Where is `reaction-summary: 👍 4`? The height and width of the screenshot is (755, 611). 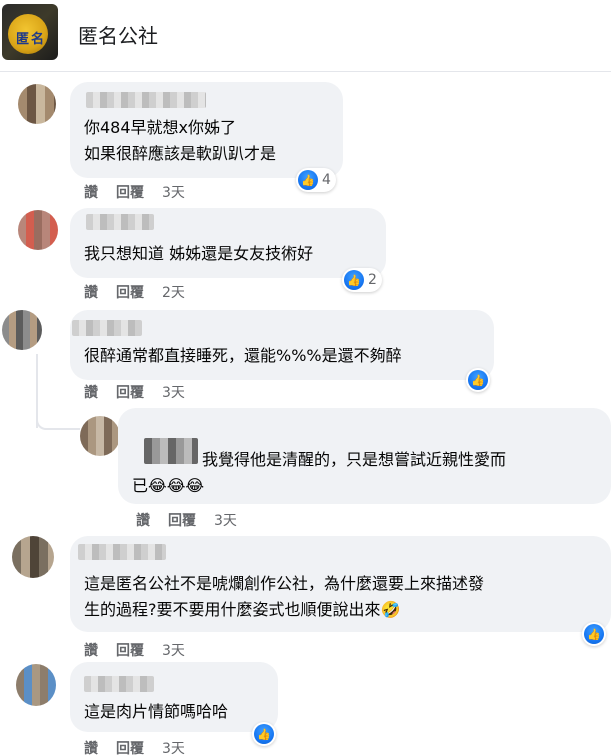 reaction-summary: 👍 4 is located at coordinates (316, 180).